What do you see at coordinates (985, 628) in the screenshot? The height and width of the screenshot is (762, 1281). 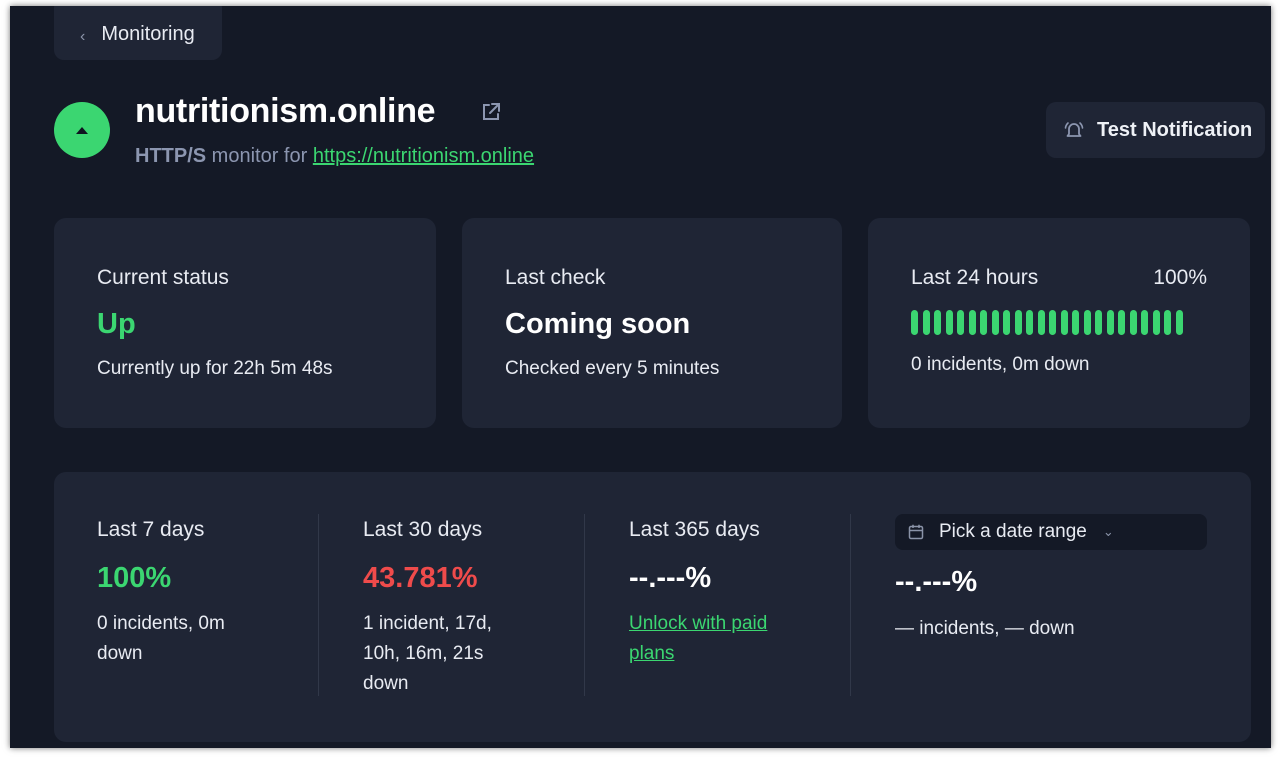 I see `stat-custom-detail: — incidents, — down` at bounding box center [985, 628].